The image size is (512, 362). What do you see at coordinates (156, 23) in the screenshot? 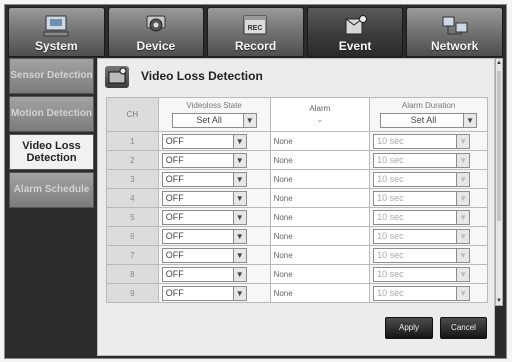
I see `camera-icon` at bounding box center [156, 23].